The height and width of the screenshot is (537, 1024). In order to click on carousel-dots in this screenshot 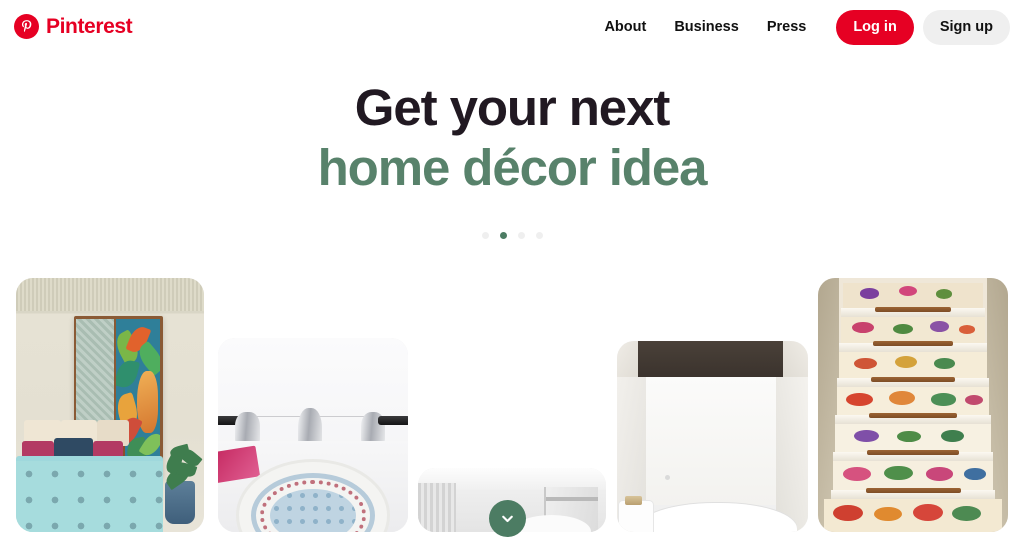, I will do `click(512, 235)`.